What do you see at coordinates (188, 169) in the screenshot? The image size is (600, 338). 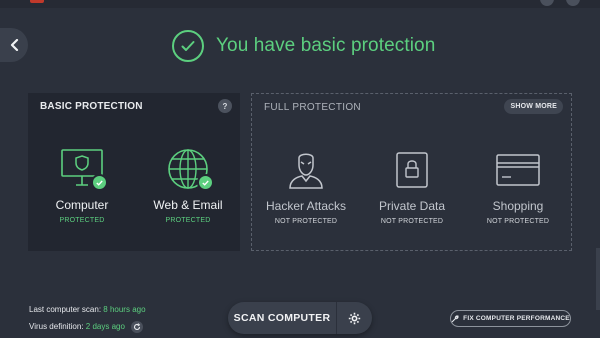 I see `globe-icon` at bounding box center [188, 169].